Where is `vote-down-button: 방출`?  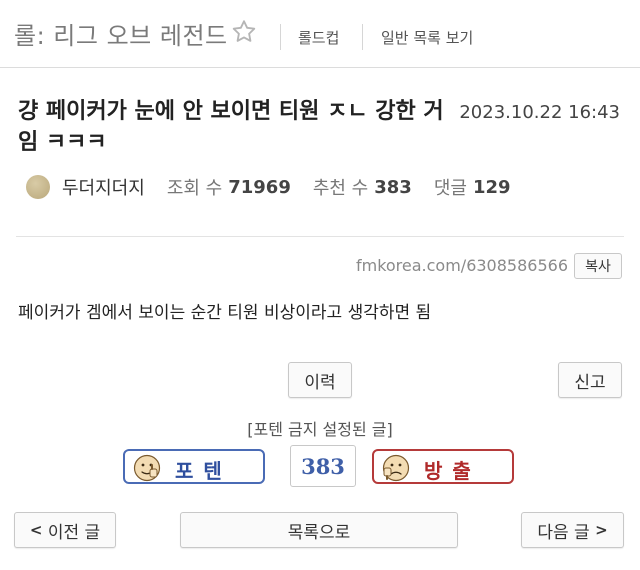
vote-down-button: 방출 is located at coordinates (443, 466).